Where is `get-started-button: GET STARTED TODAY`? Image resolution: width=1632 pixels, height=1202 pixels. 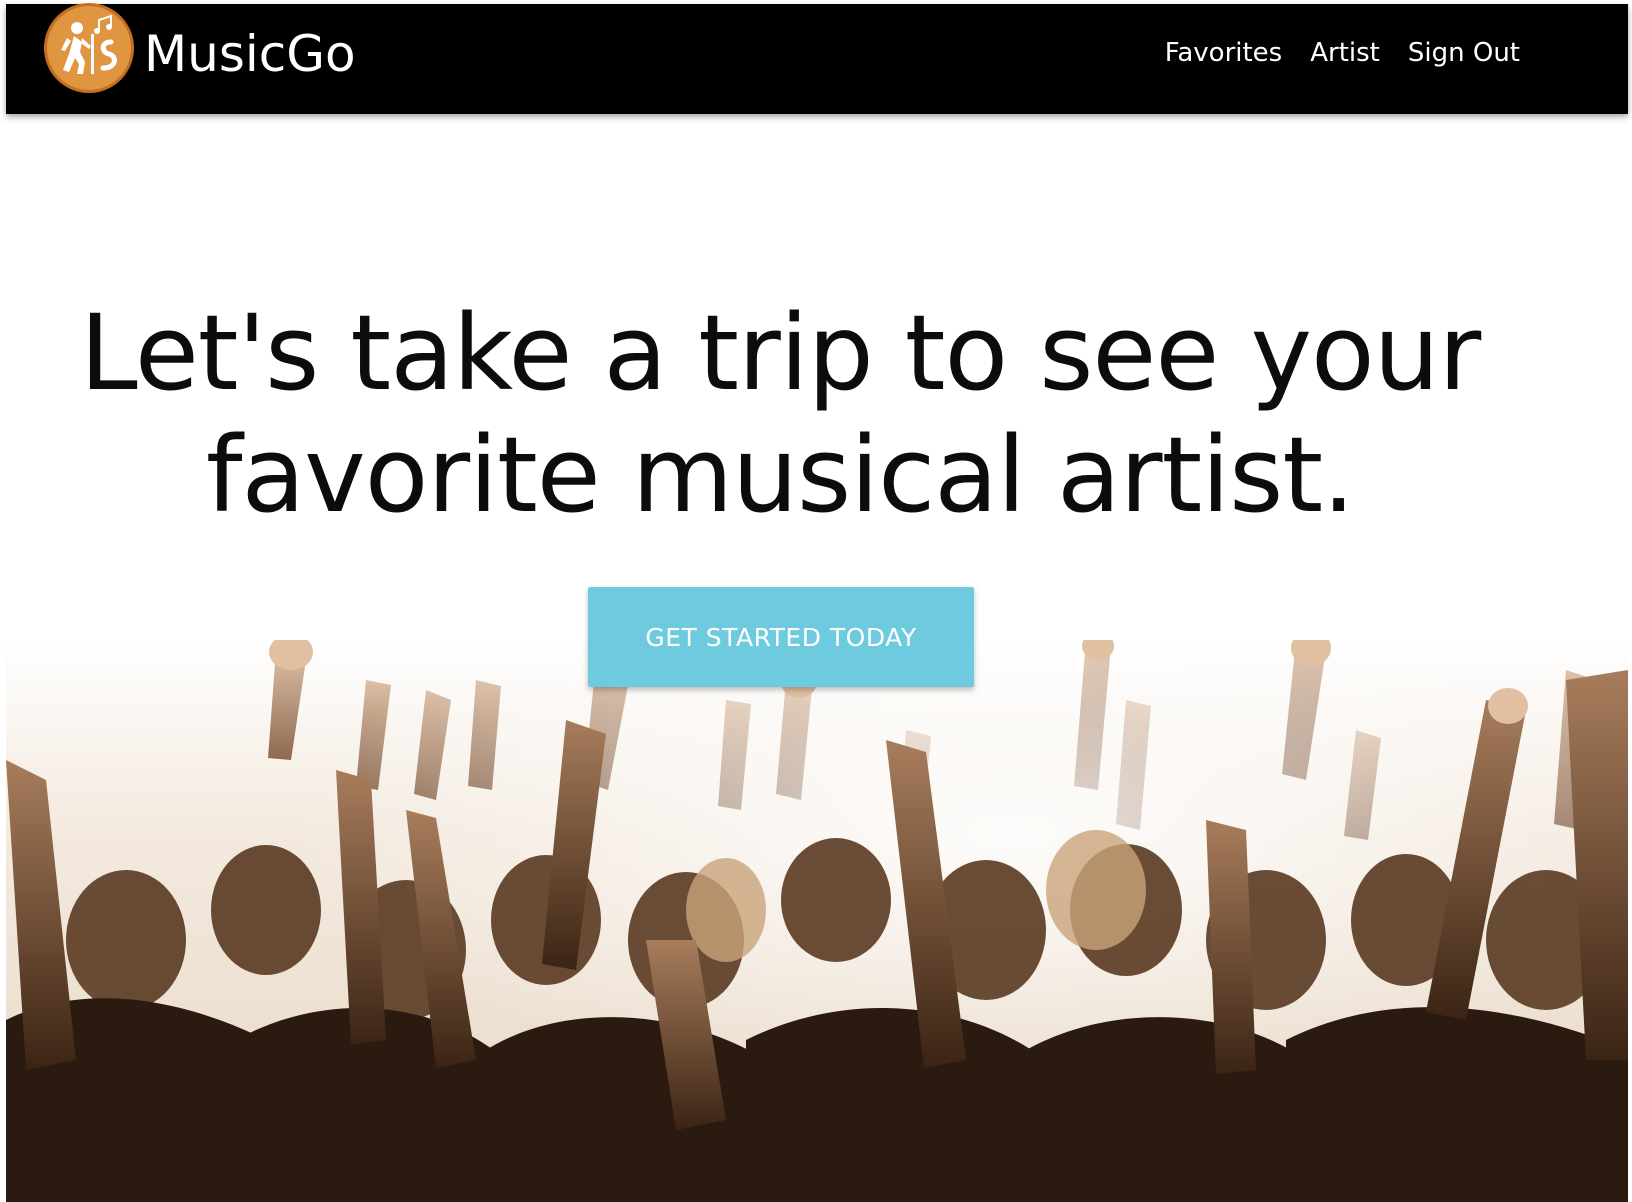 get-started-button: GET STARTED TODAY is located at coordinates (781, 637).